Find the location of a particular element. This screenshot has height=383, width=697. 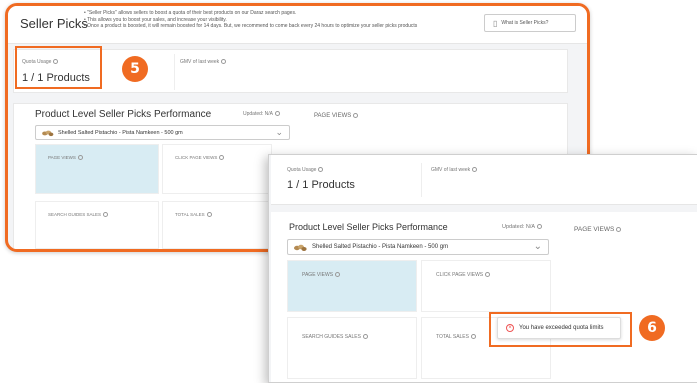

help-icon: ▯ is located at coordinates (495, 23).